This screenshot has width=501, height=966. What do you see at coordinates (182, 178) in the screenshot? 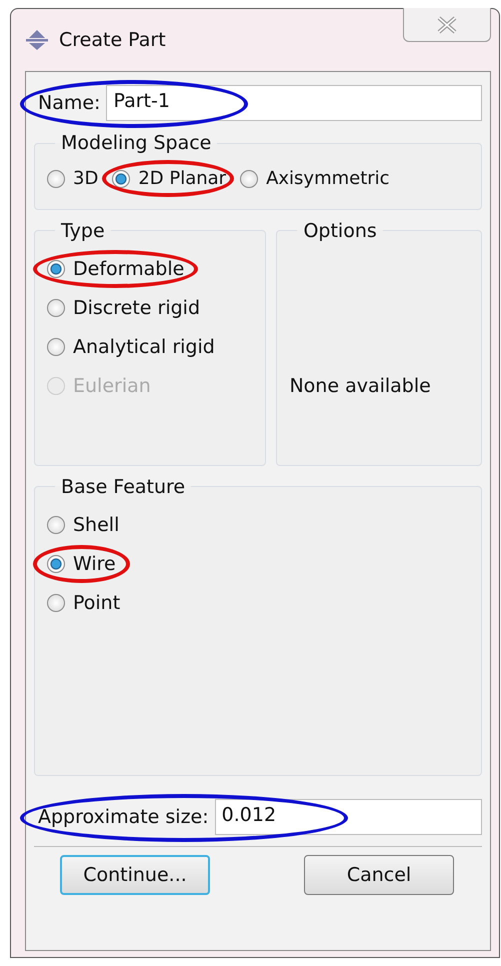
I see `radio-label: 2D Planar` at bounding box center [182, 178].